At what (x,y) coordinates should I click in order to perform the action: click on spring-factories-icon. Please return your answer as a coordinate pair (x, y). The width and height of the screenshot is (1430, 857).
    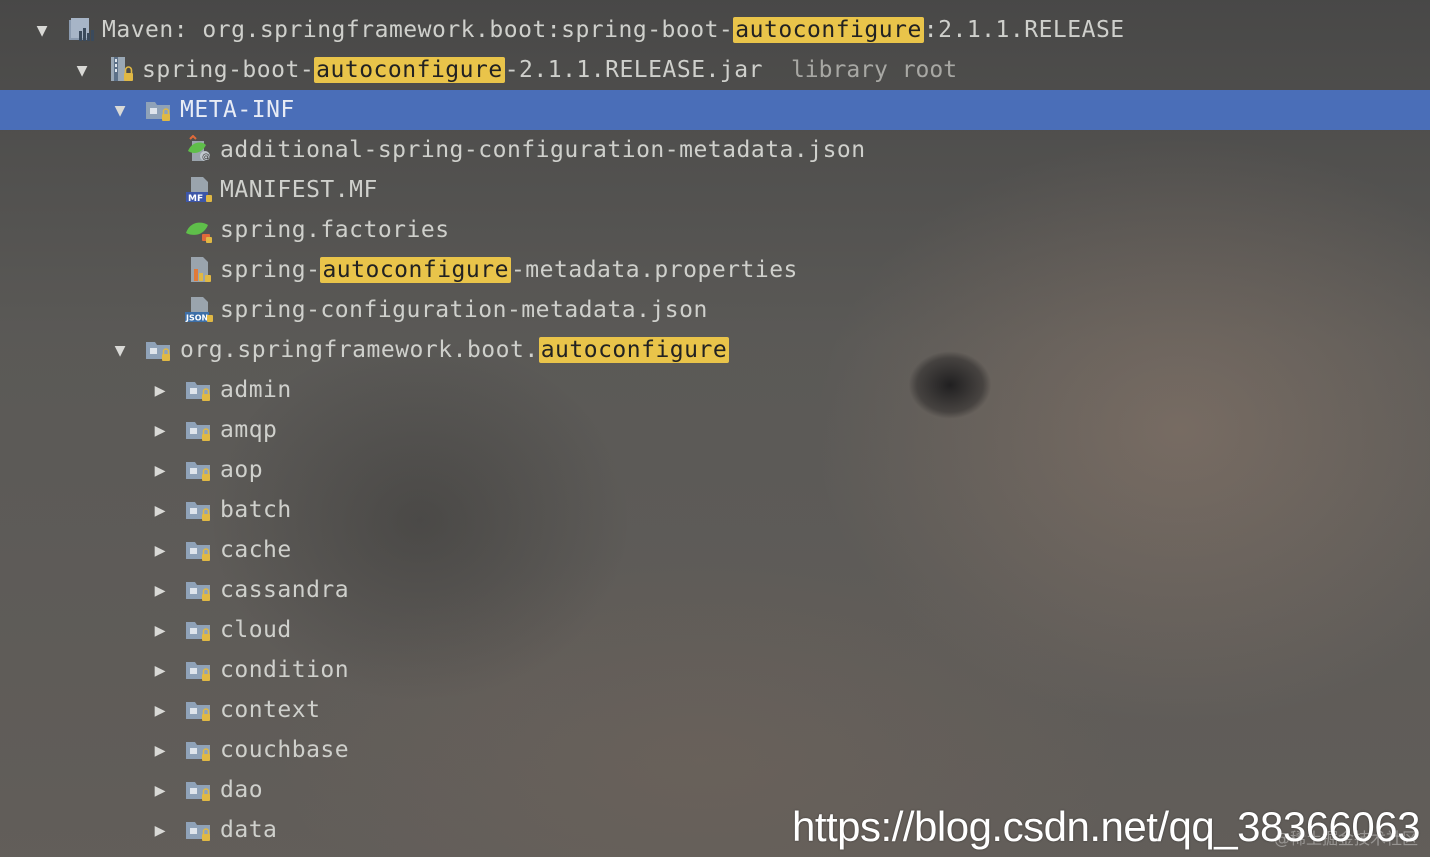
    Looking at the image, I should click on (199, 230).